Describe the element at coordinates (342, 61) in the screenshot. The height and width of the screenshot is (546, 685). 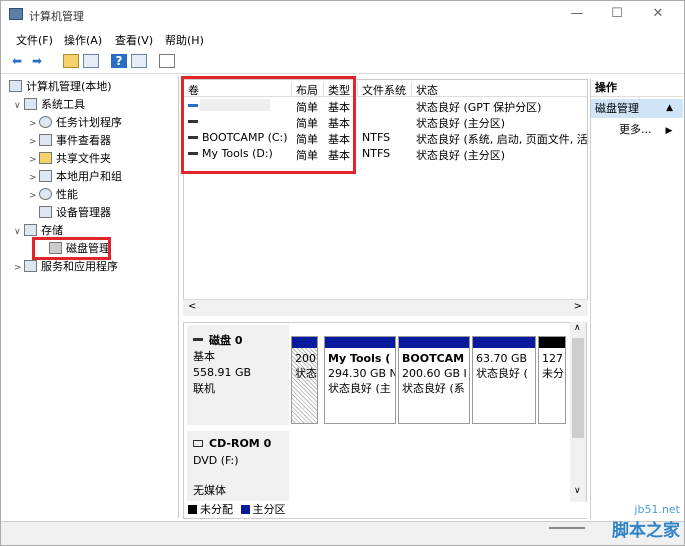
I see `toolbar: ⬅ ➡ ?` at that location.